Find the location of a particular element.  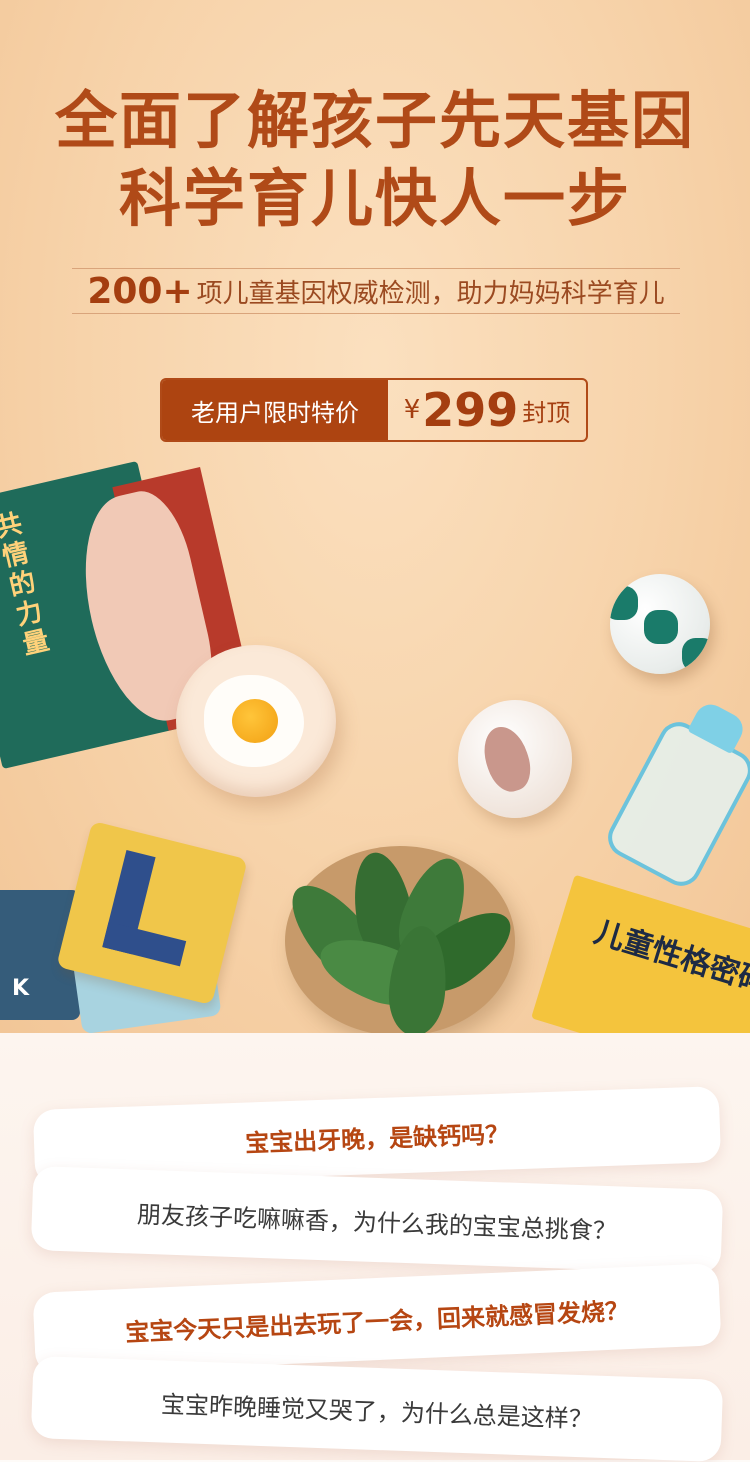

subtitle-text: 项儿童基因权威检测，助力妈妈科学育儿 is located at coordinates (430, 293).